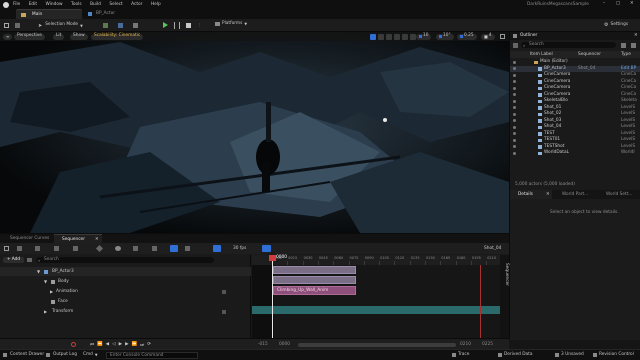 The width and height of the screenshot is (640, 360). What do you see at coordinates (575, 147) in the screenshot?
I see `outliner-row: TESTShot LevelS` at bounding box center [575, 147].